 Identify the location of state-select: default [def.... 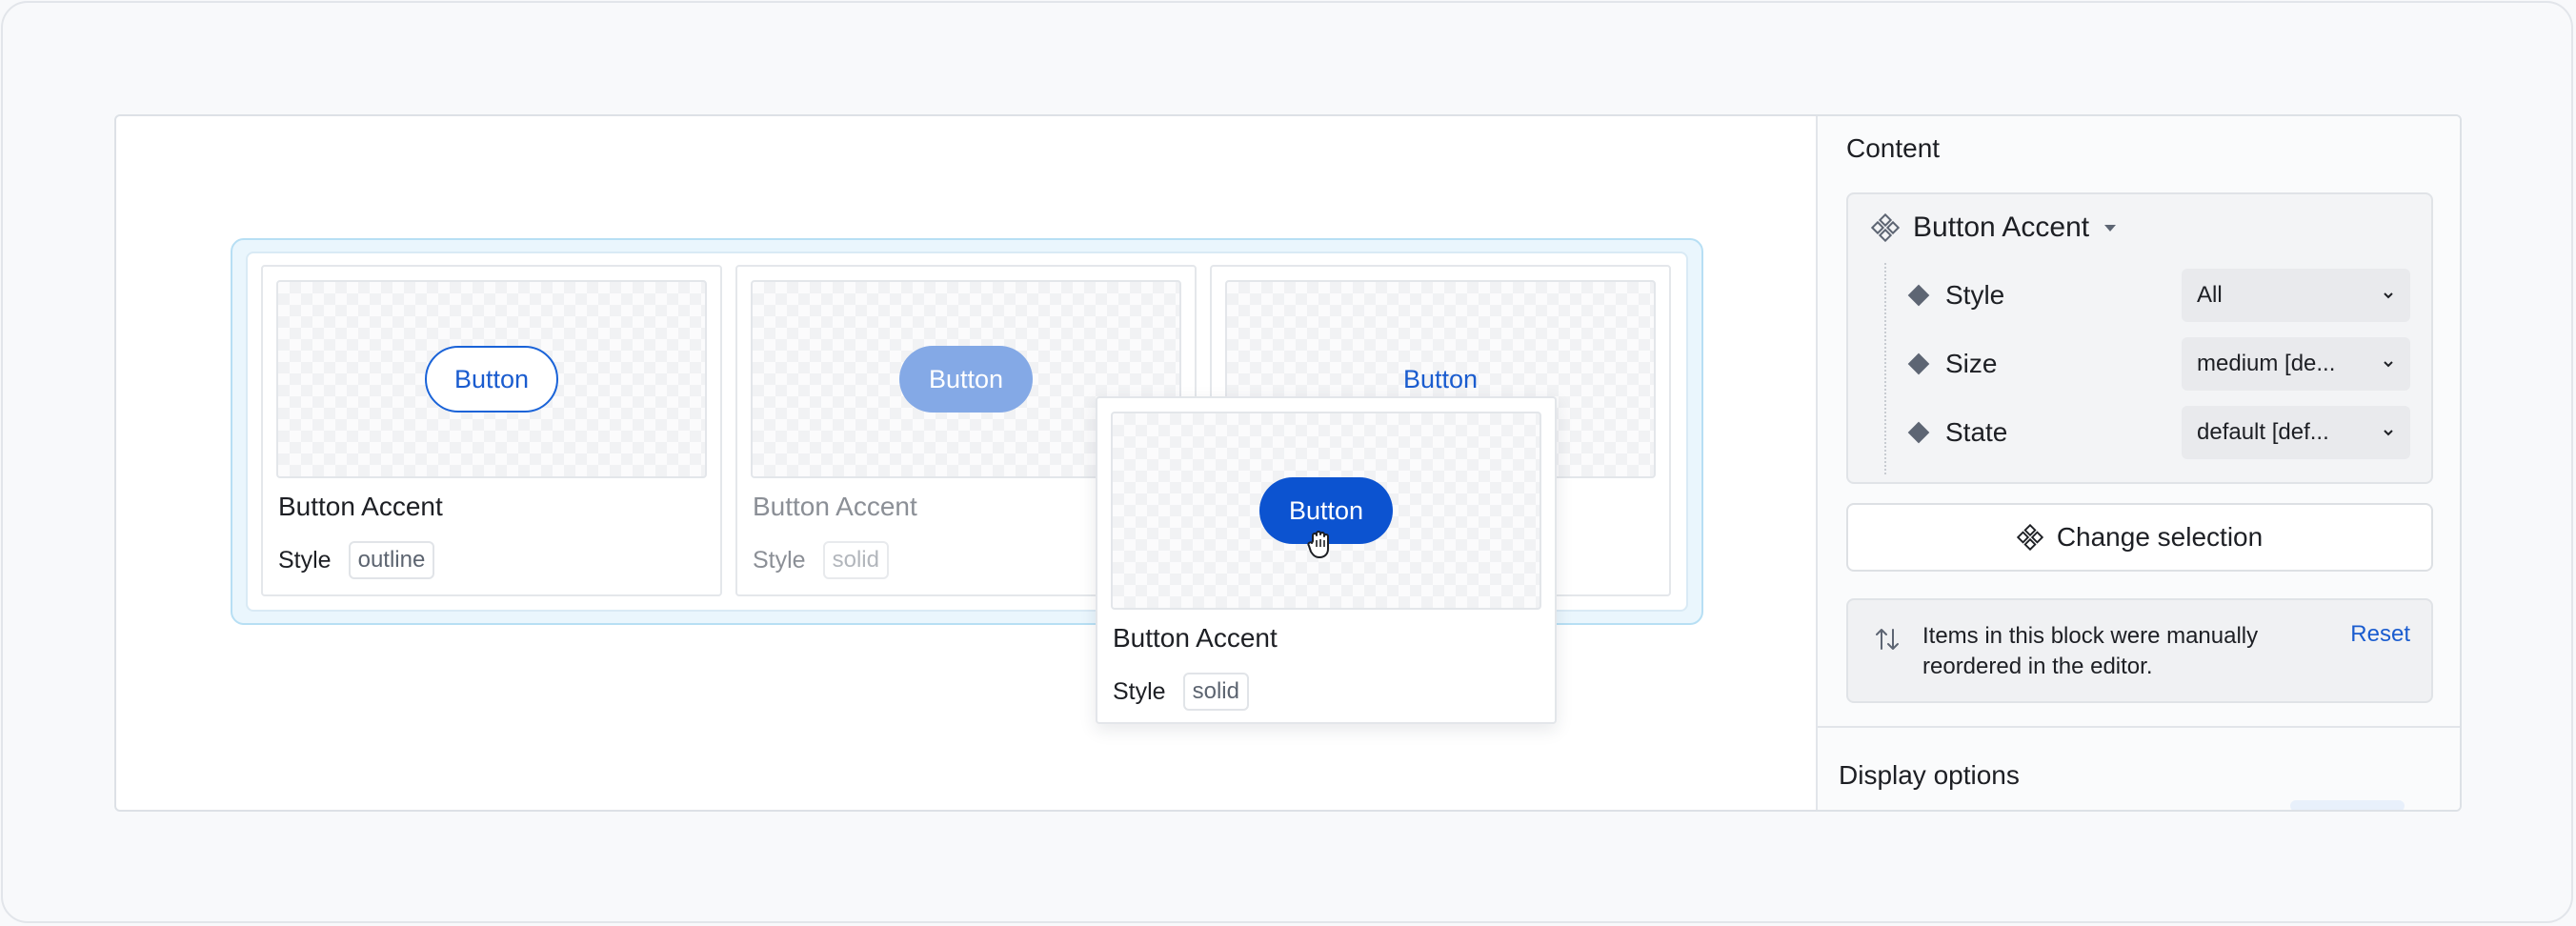
(2296, 432).